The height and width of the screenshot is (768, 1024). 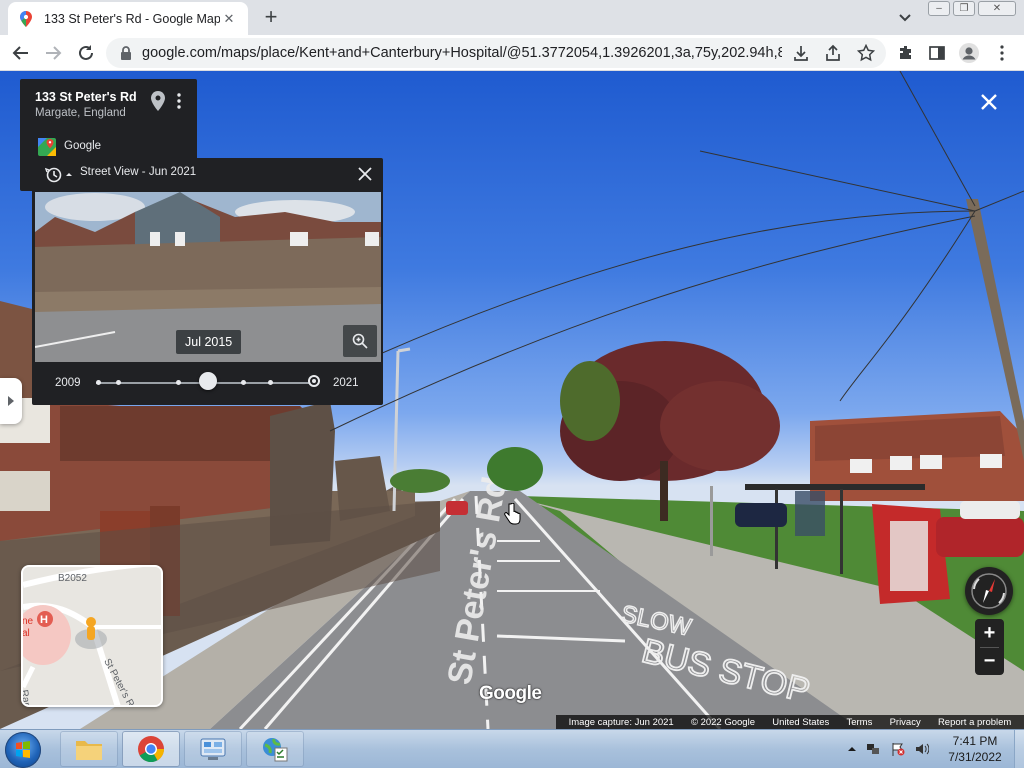 What do you see at coordinates (905, 17) in the screenshot?
I see `tab-search-icon` at bounding box center [905, 17].